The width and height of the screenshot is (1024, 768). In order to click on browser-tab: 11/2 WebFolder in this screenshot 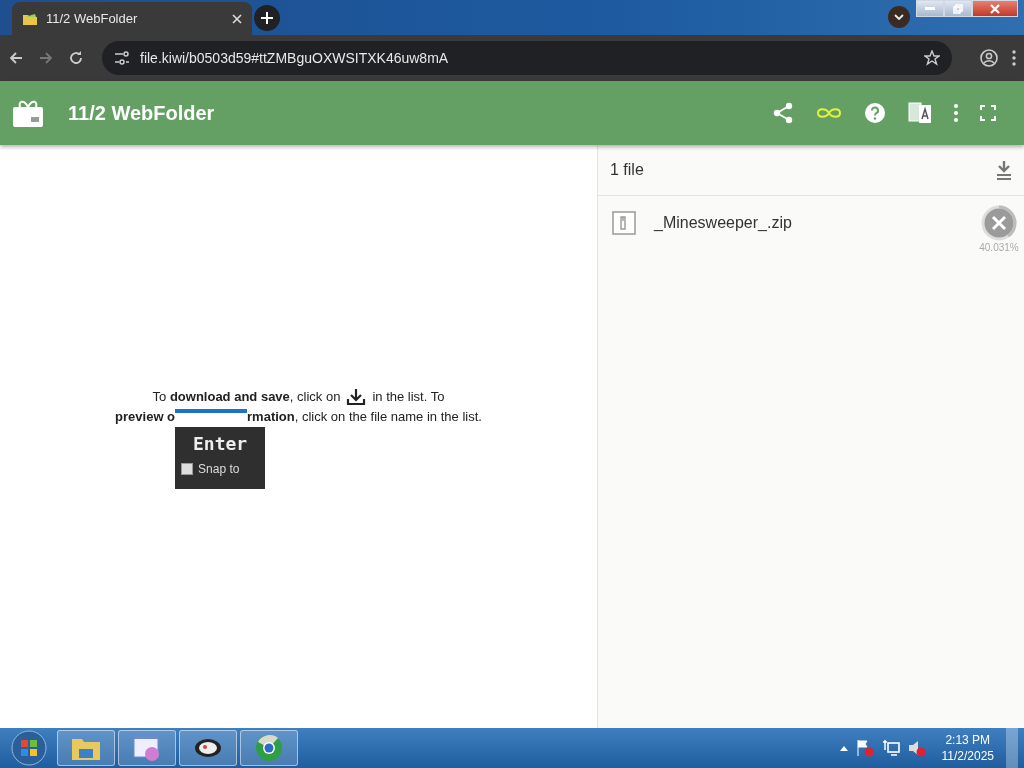, I will do `click(132, 18)`.